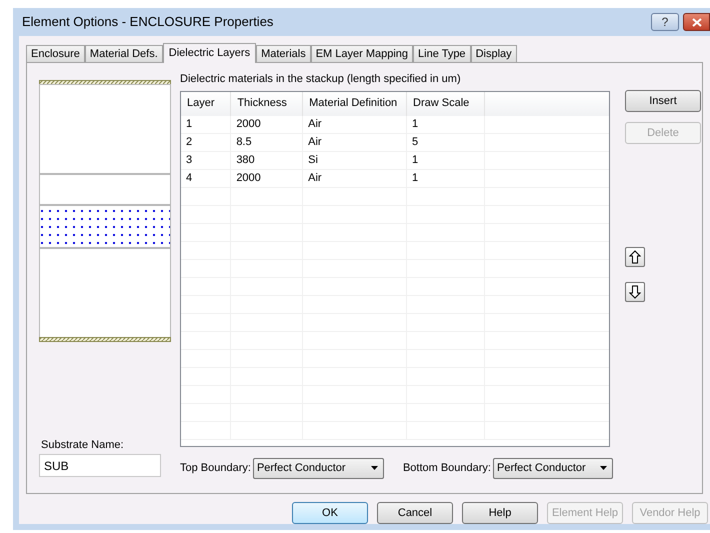  What do you see at coordinates (215, 468) in the screenshot?
I see `boundary-label: Top Boundary:` at bounding box center [215, 468].